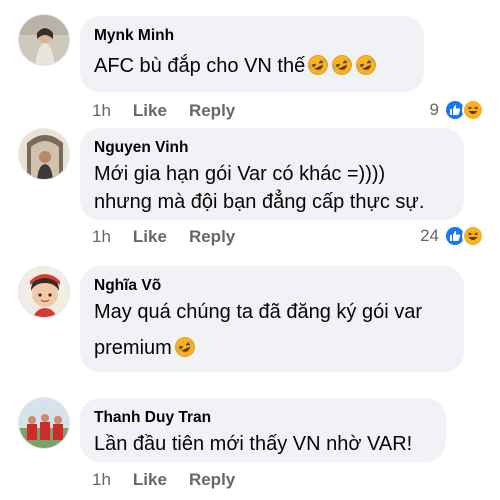 The image size is (500, 500). What do you see at coordinates (452, 236) in the screenshot?
I see `reaction-summary: 24` at bounding box center [452, 236].